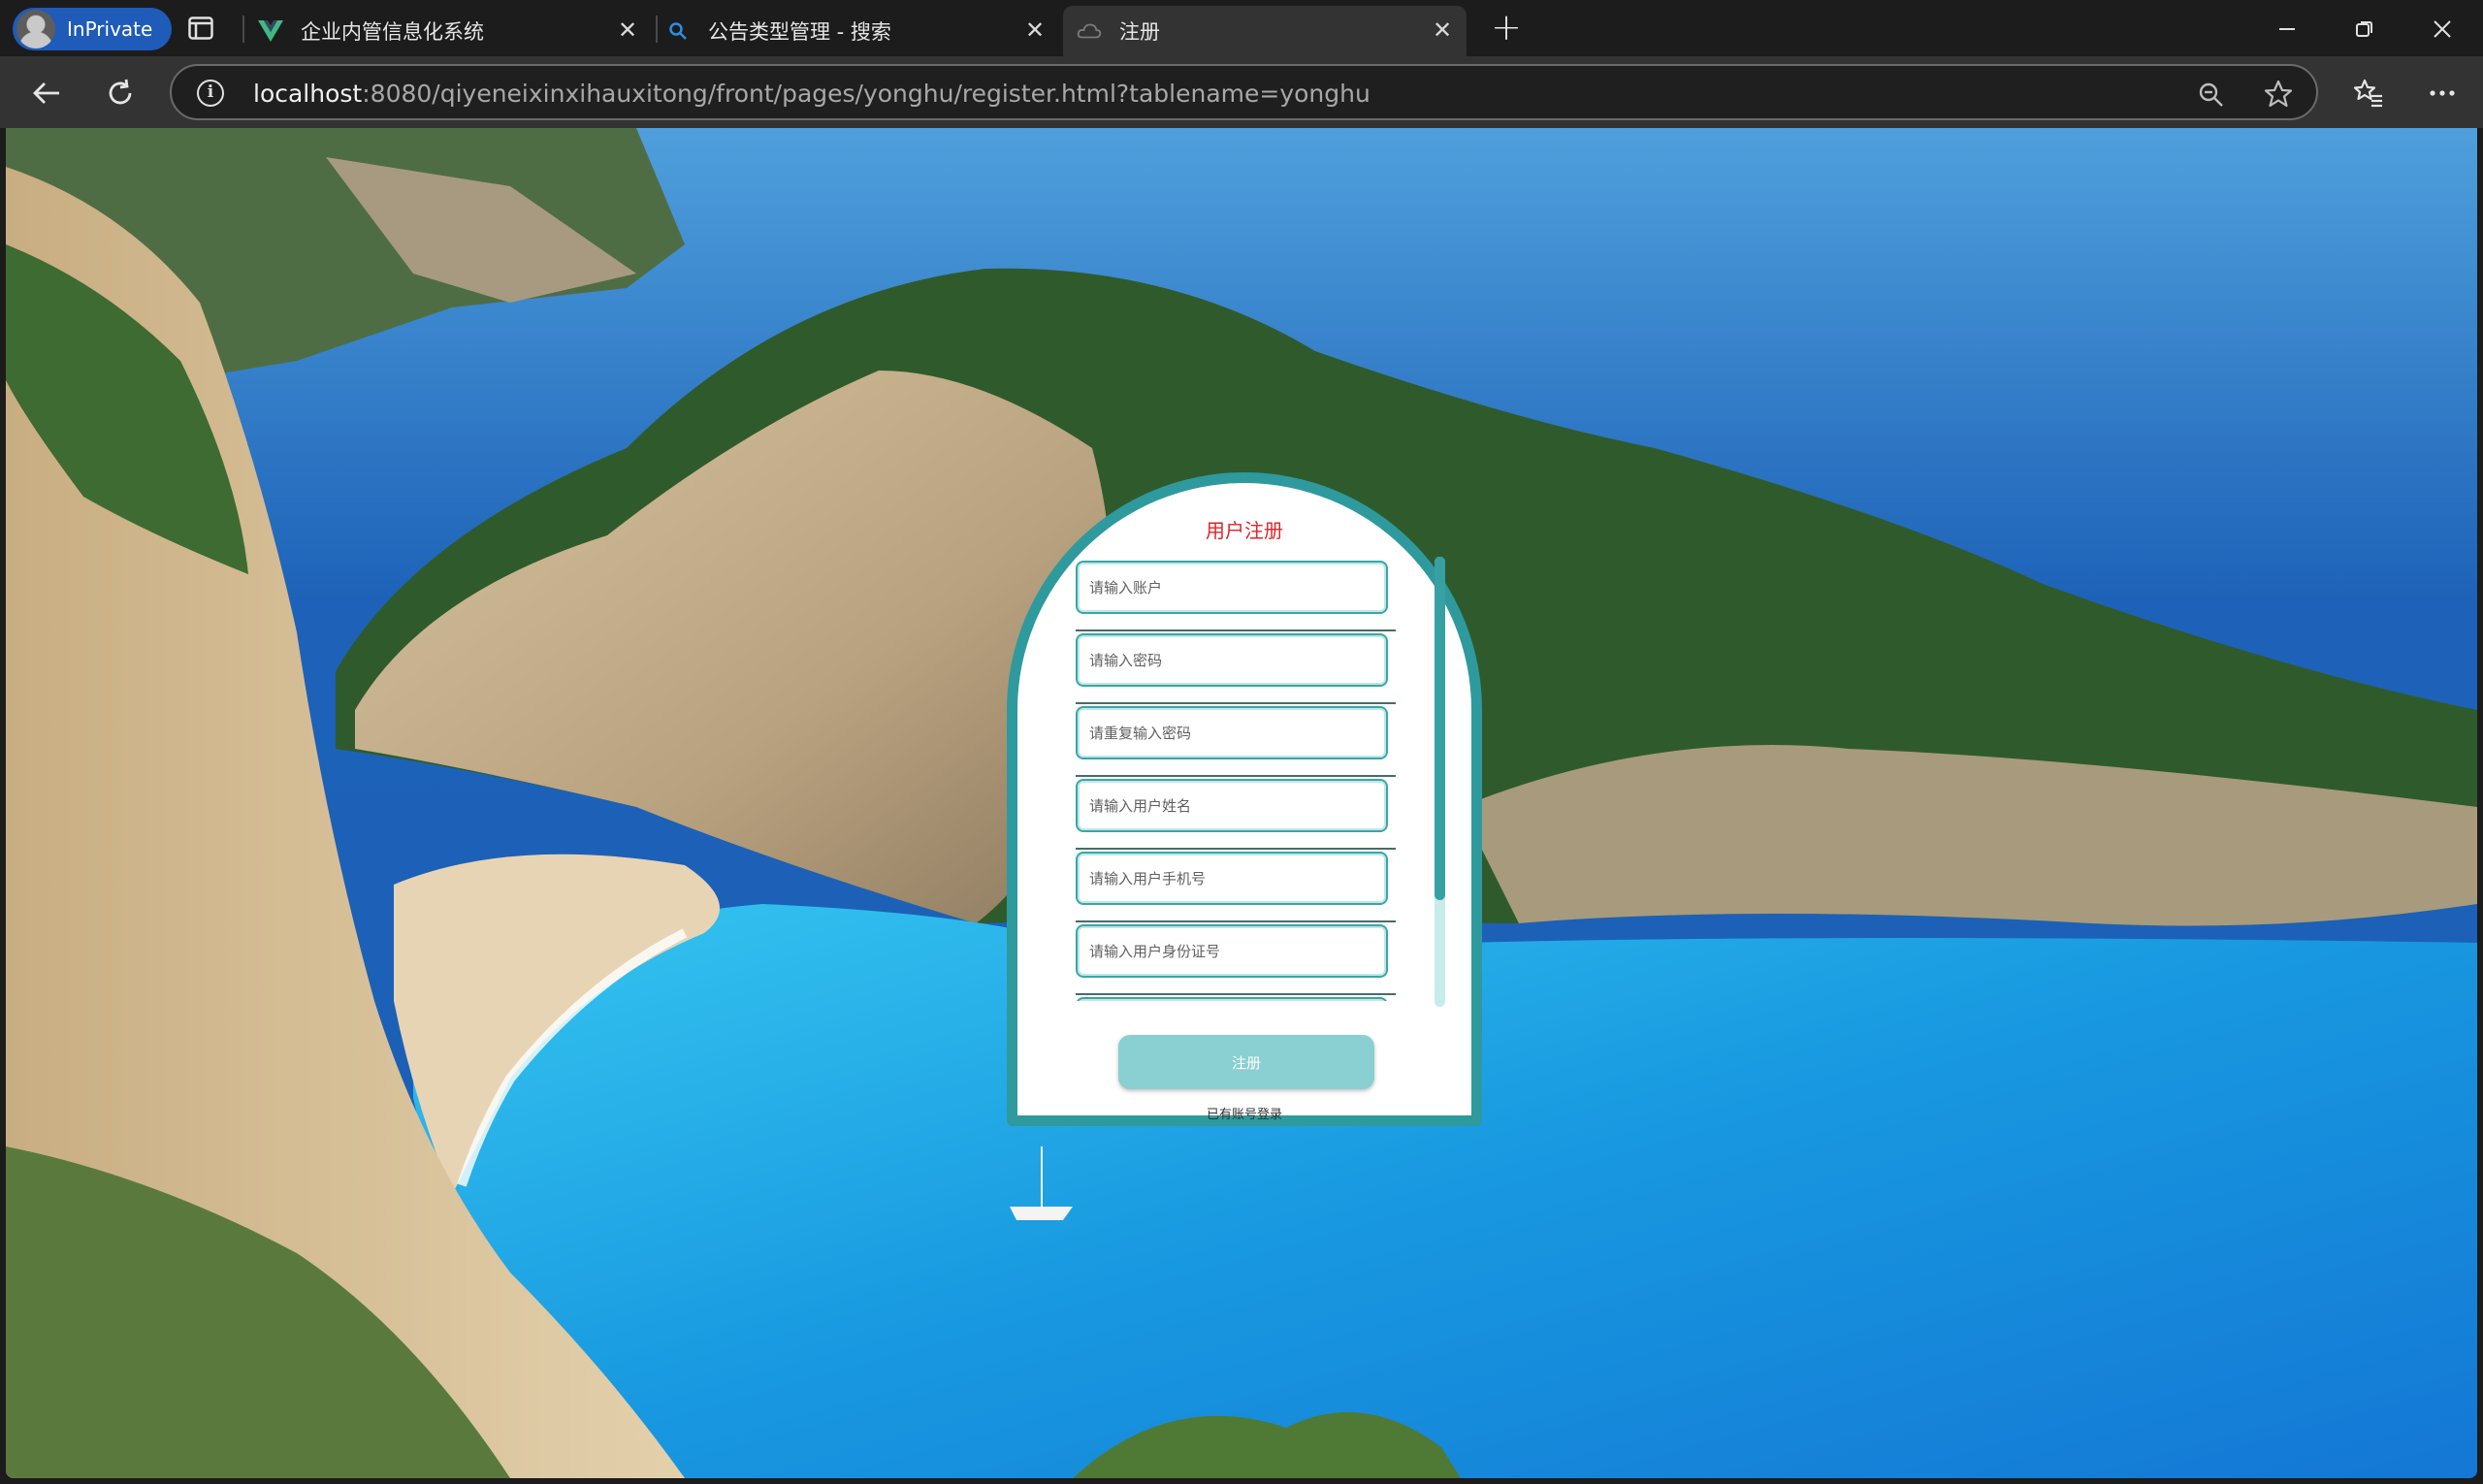  I want to click on register-title: 用户注册, so click(1245, 530).